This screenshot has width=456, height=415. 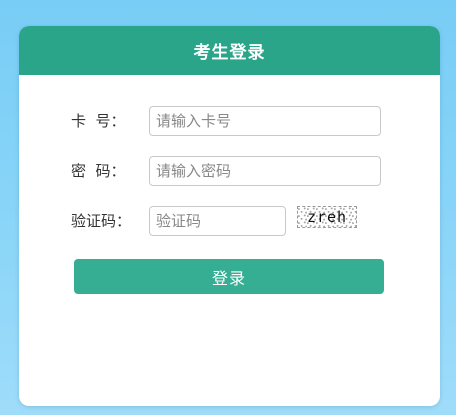 I want to click on captcha-row: 验证码： zreh, so click(x=229, y=221).